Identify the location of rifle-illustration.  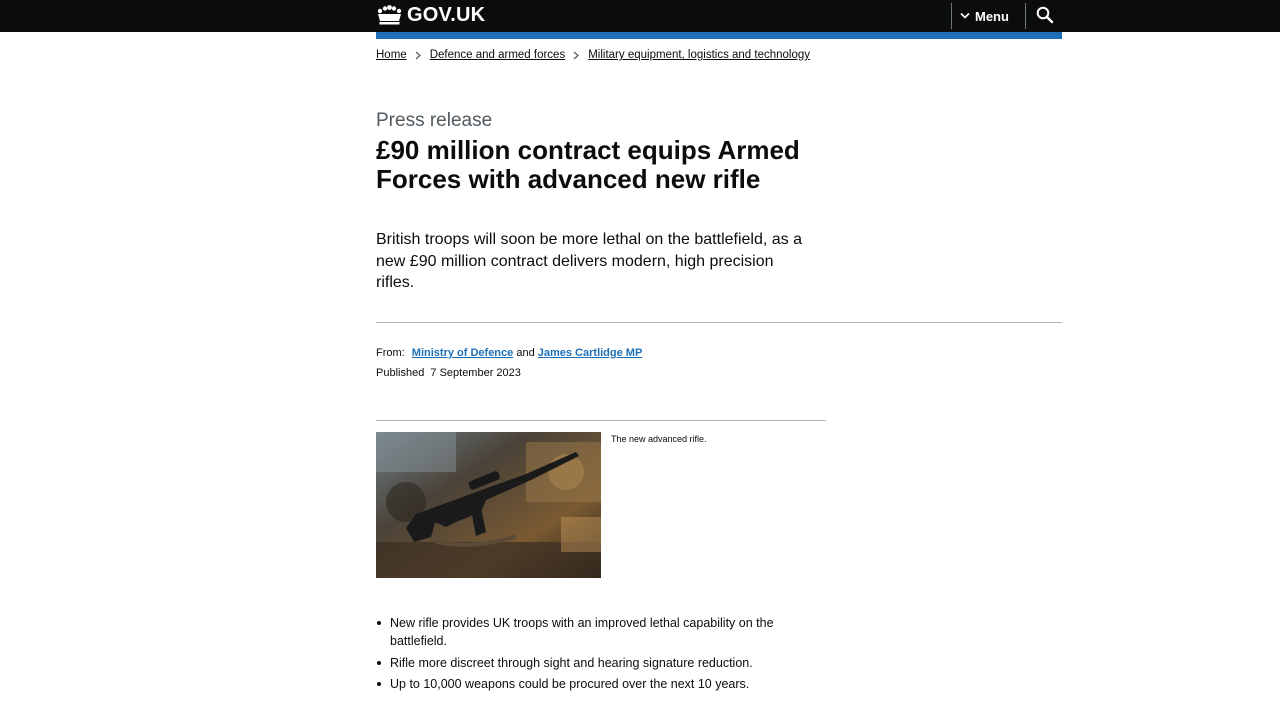
(488, 505).